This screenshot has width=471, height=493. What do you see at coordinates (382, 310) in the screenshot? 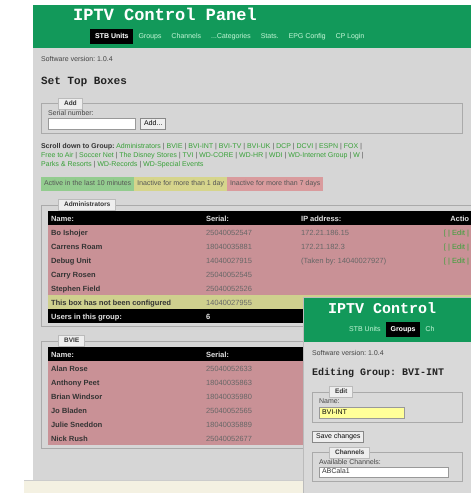
I see `app-title: IPTV Control` at bounding box center [382, 310].